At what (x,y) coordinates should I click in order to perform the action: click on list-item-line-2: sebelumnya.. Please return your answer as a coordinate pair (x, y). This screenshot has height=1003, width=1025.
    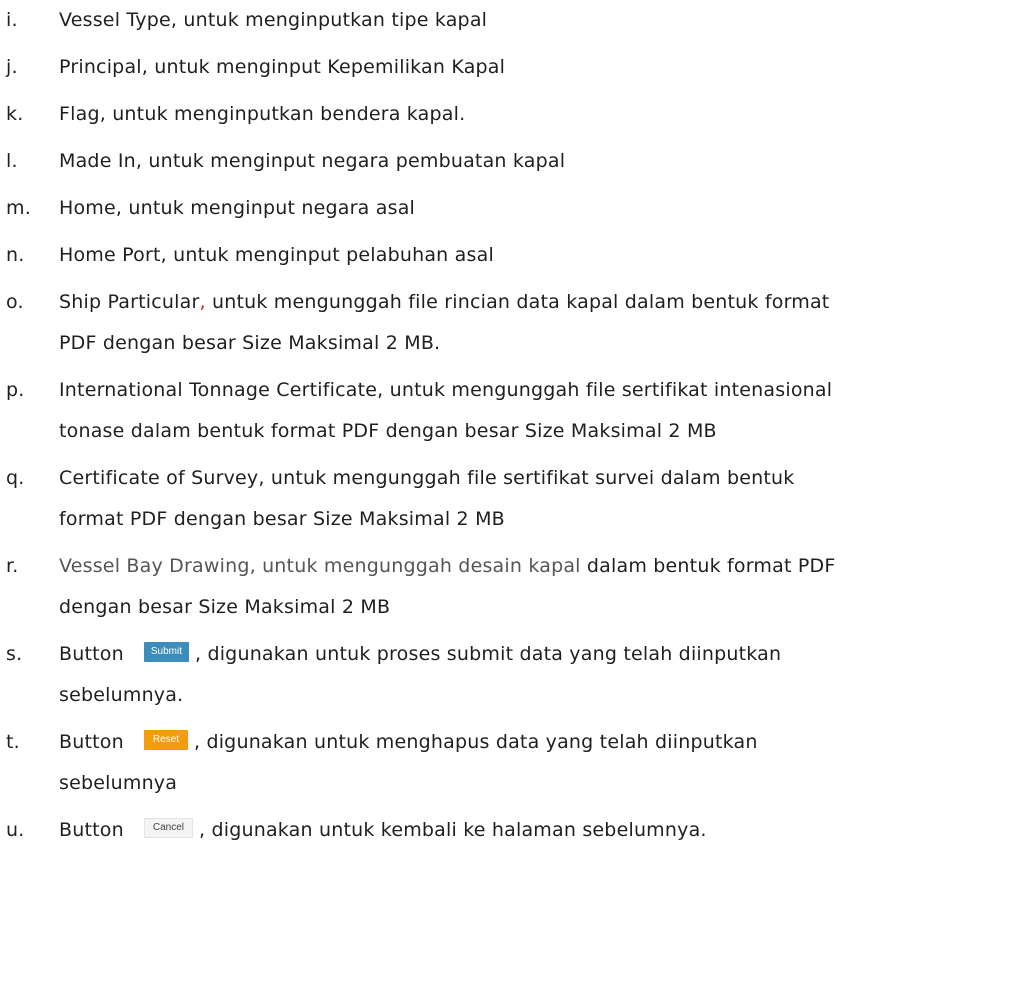
    Looking at the image, I should click on (121, 695).